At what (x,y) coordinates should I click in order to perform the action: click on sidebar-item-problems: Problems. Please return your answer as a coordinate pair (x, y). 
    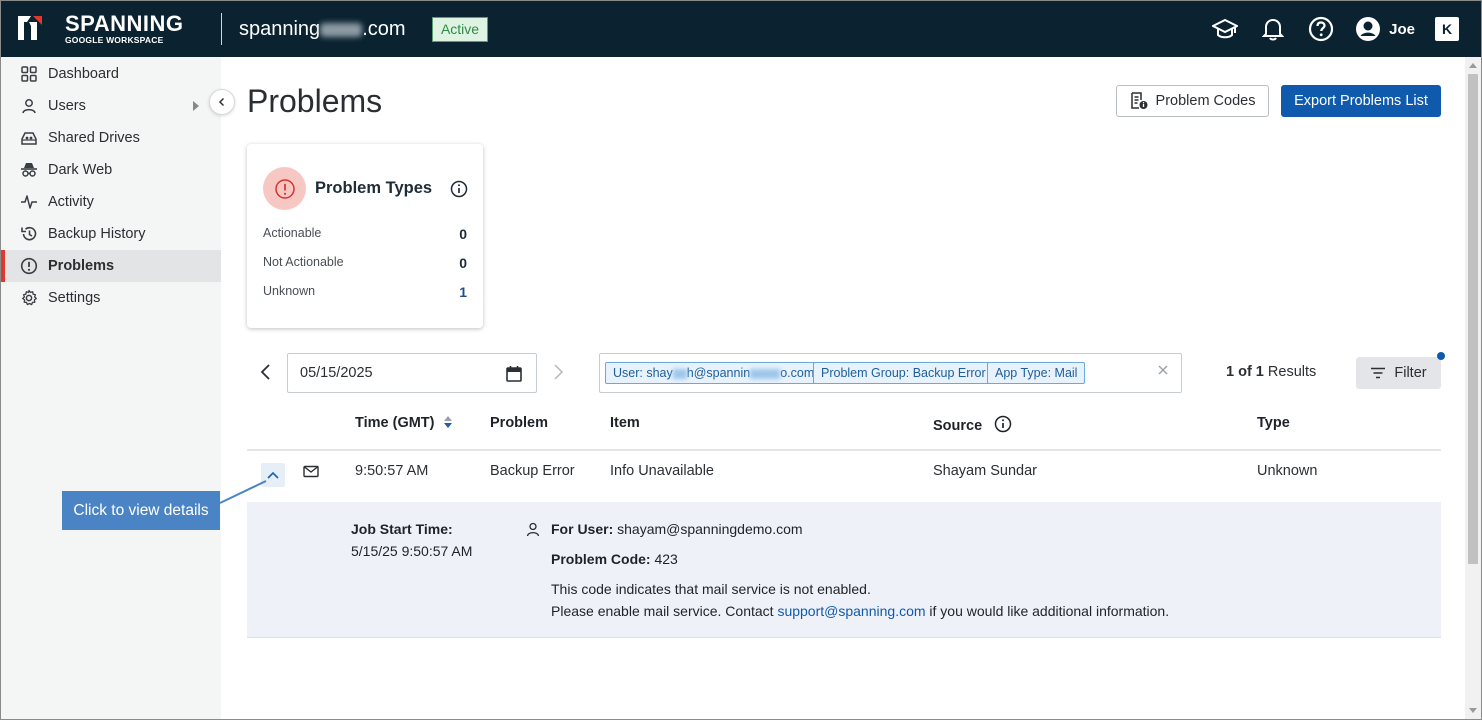
    Looking at the image, I should click on (111, 266).